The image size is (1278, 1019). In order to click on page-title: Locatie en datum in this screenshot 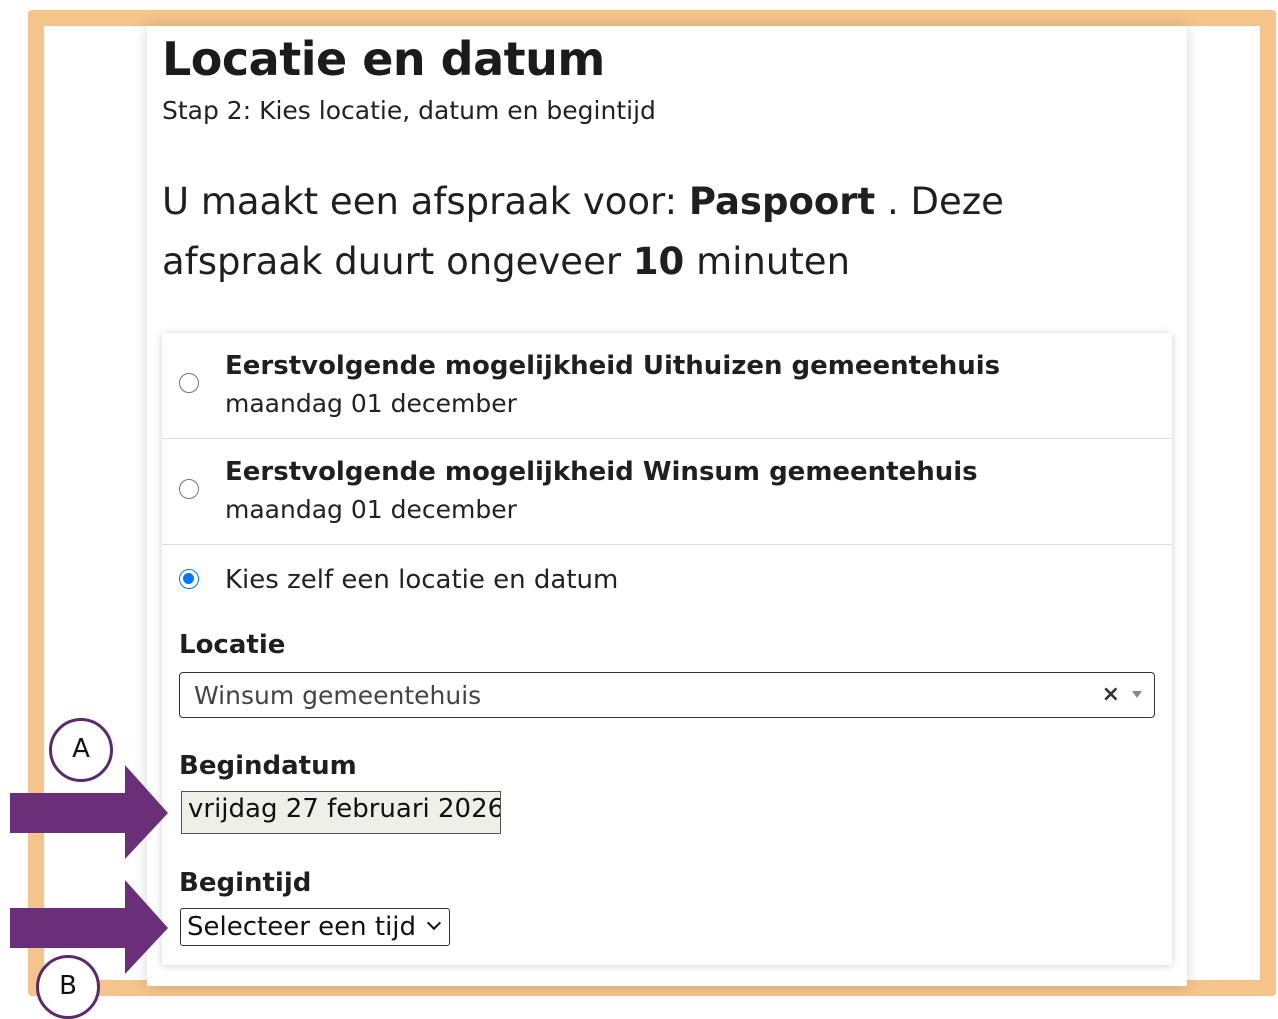, I will do `click(383, 59)`.